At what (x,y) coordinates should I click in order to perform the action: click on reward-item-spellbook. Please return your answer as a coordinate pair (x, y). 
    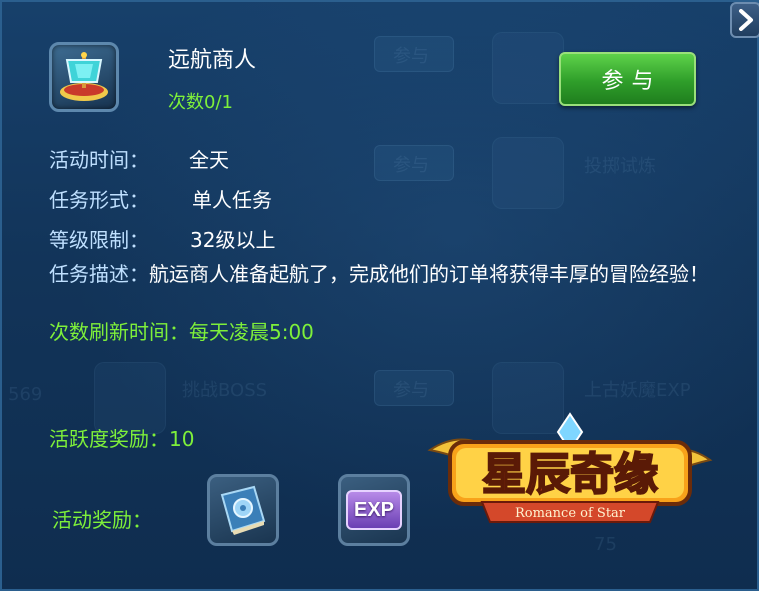
    Looking at the image, I should click on (243, 510).